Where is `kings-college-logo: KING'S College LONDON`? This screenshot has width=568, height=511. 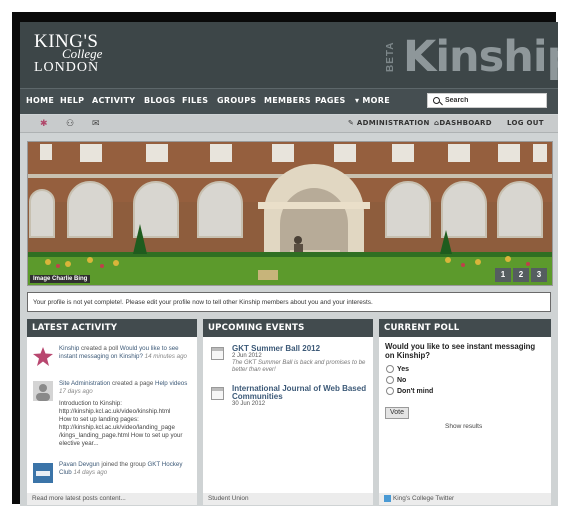 kings-college-logo: KING'S College LONDON is located at coordinates (68, 53).